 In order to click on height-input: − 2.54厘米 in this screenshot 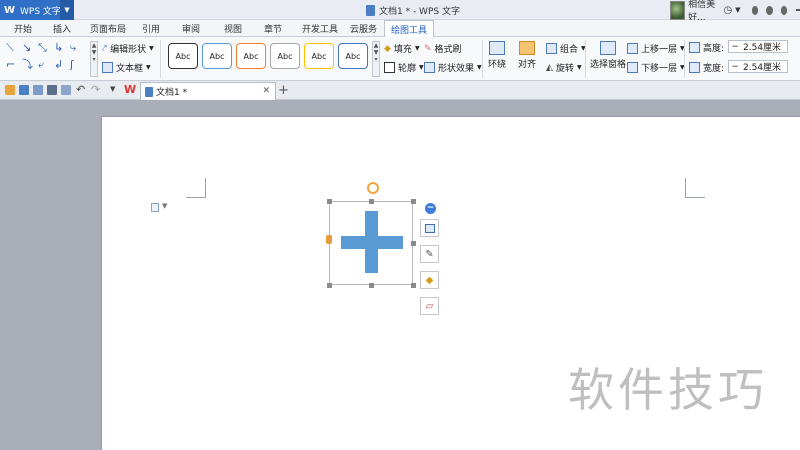, I will do `click(758, 46)`.